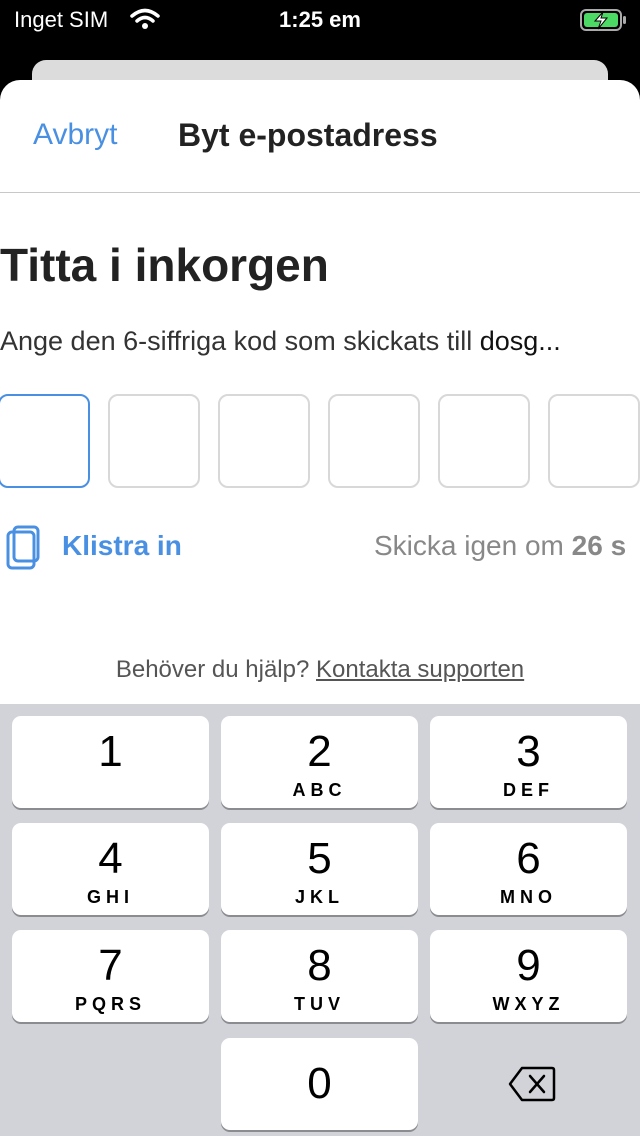 The image size is (640, 1136). I want to click on key-letters: GHI, so click(110, 897).